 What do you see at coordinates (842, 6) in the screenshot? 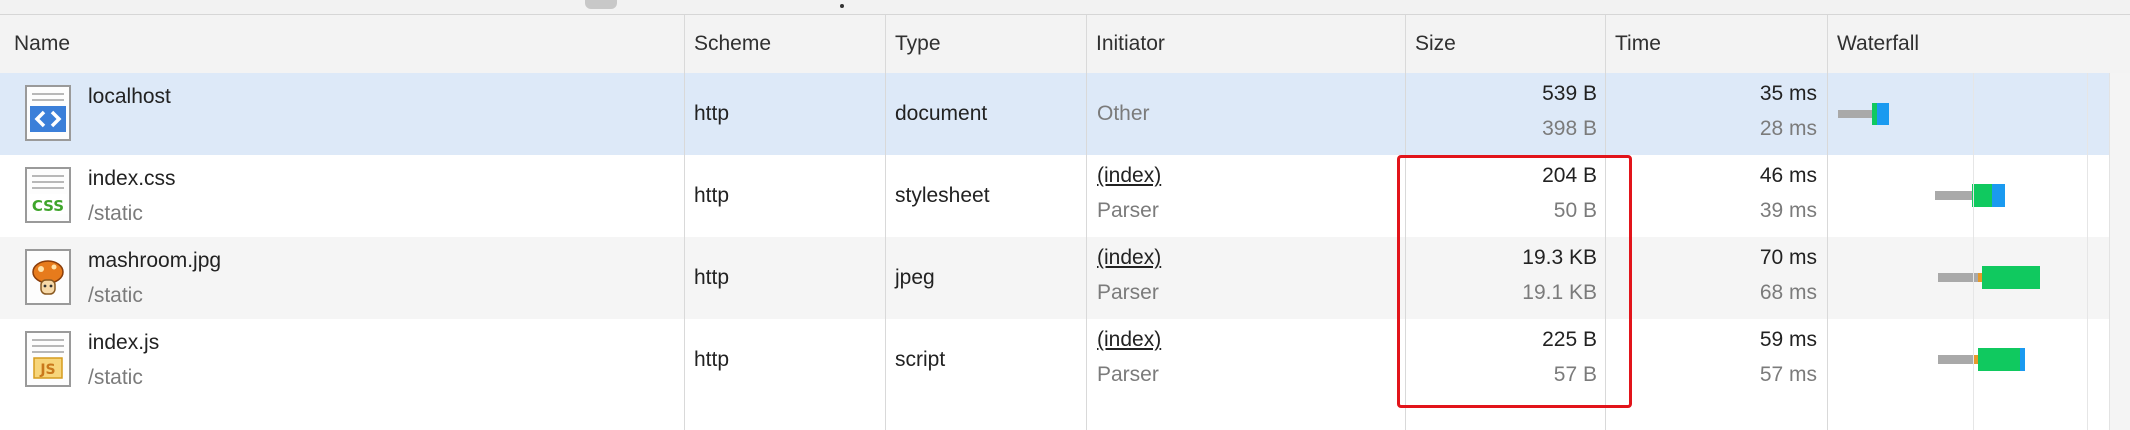
I see `drag-dot-icon` at bounding box center [842, 6].